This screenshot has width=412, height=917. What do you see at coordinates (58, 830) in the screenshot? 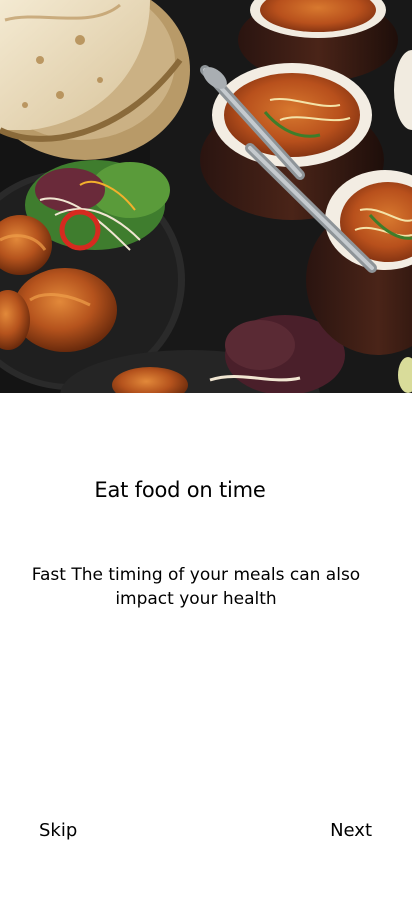
I see `skip-button: Skip` at bounding box center [58, 830].